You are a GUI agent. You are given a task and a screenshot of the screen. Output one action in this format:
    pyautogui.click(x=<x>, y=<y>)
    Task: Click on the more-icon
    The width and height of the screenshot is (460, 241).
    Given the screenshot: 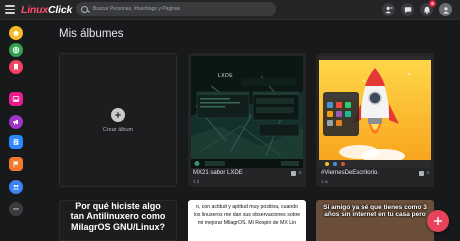 What is the action you would take?
    pyautogui.click(x=16, y=209)
    